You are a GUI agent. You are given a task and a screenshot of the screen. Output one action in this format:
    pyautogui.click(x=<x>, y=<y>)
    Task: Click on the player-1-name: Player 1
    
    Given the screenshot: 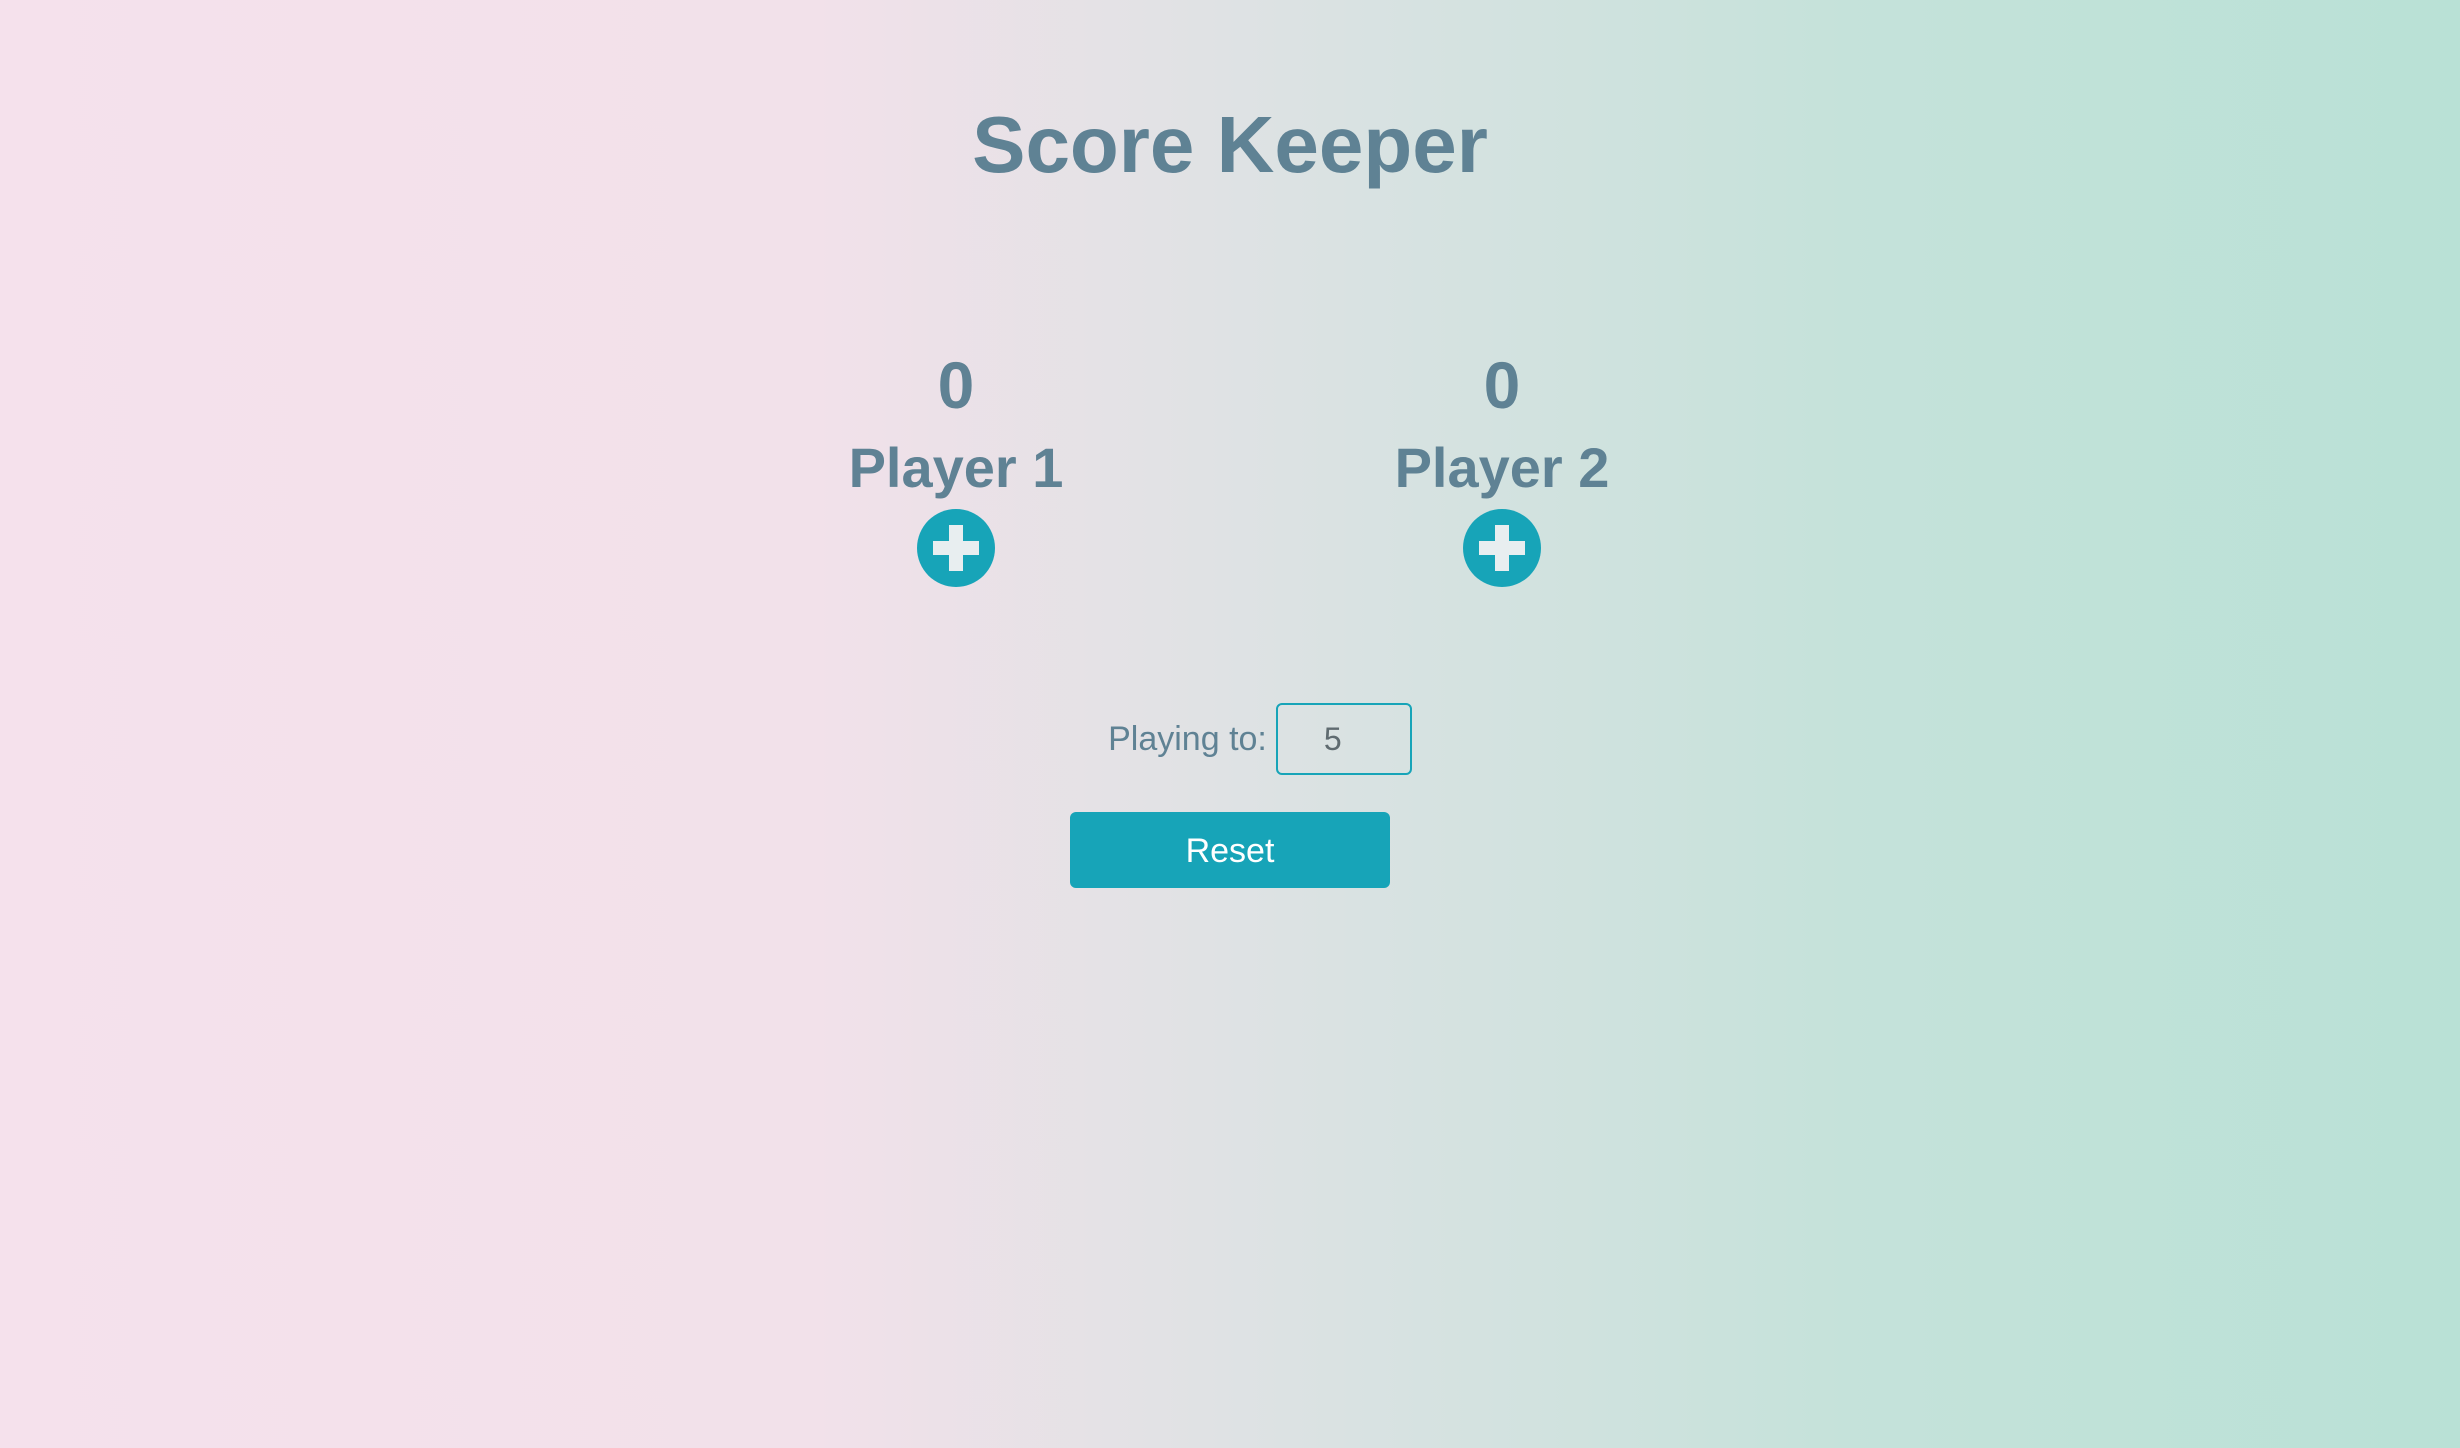 What is the action you would take?
    pyautogui.click(x=956, y=467)
    